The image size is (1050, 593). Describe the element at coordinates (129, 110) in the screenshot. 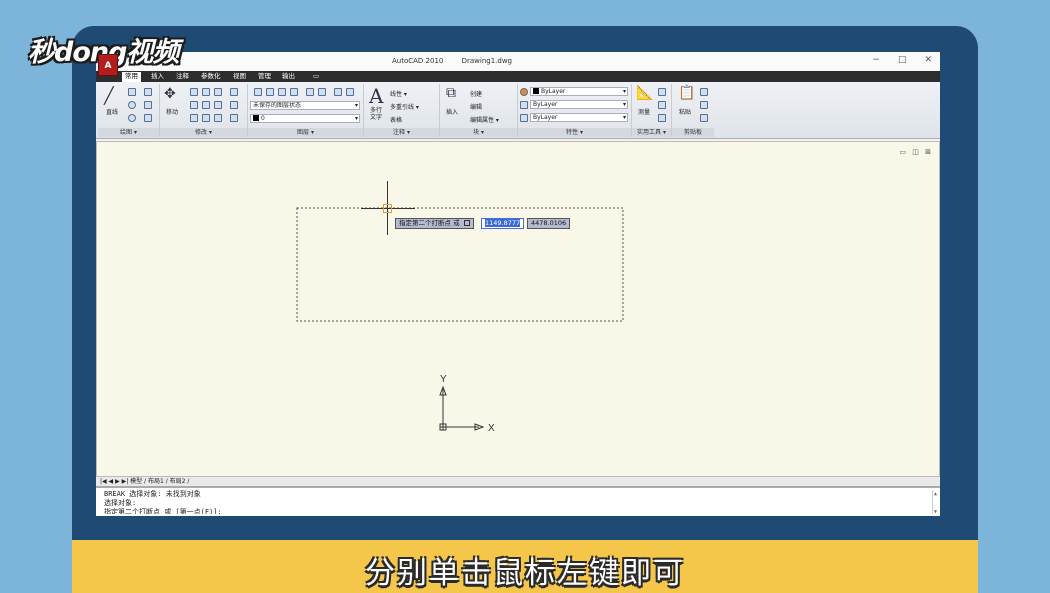

I see `panel-draw: ╱ 直线 绘图 ▾` at that location.